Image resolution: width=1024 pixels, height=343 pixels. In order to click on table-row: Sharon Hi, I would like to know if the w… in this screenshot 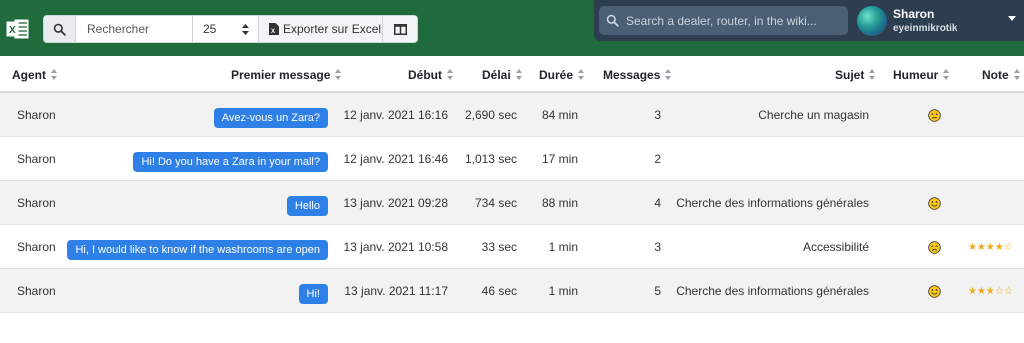, I will do `click(512, 247)`.